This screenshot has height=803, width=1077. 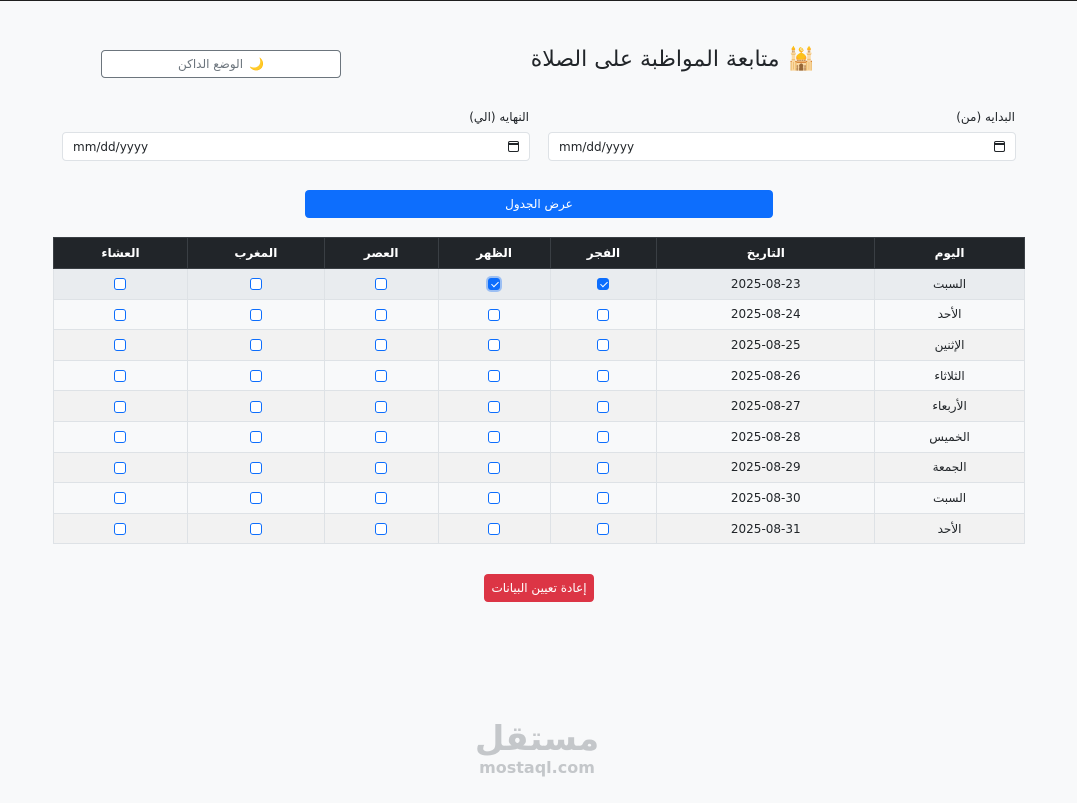 What do you see at coordinates (949, 345) in the screenshot?
I see `cell-day: الإثنين` at bounding box center [949, 345].